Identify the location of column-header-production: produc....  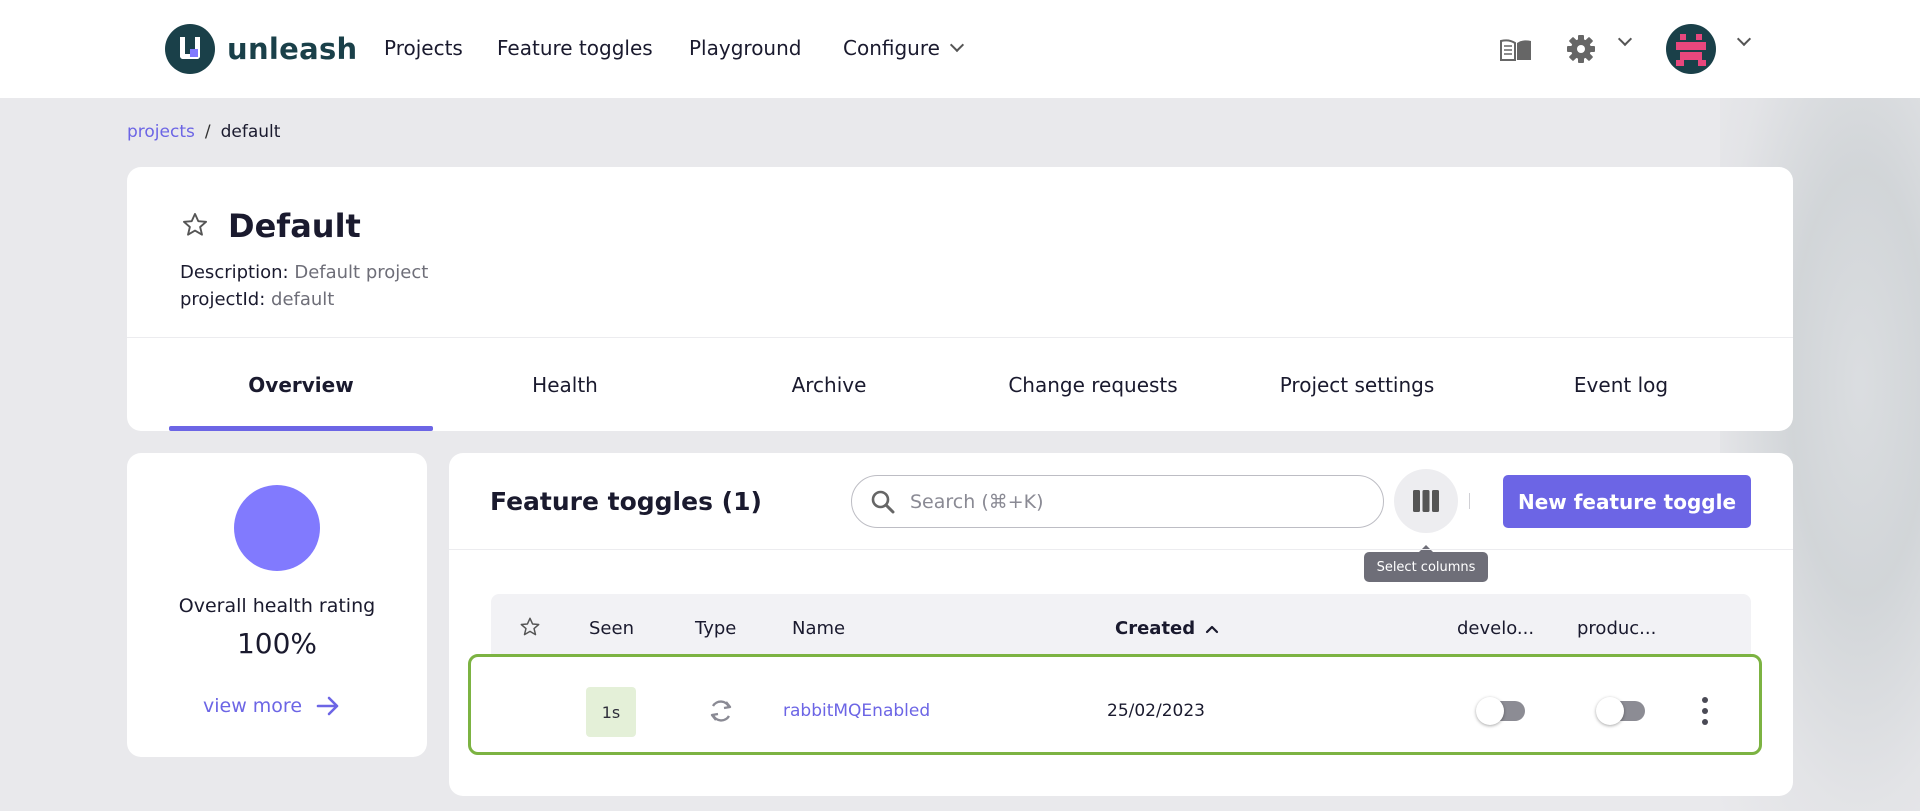
(1616, 628).